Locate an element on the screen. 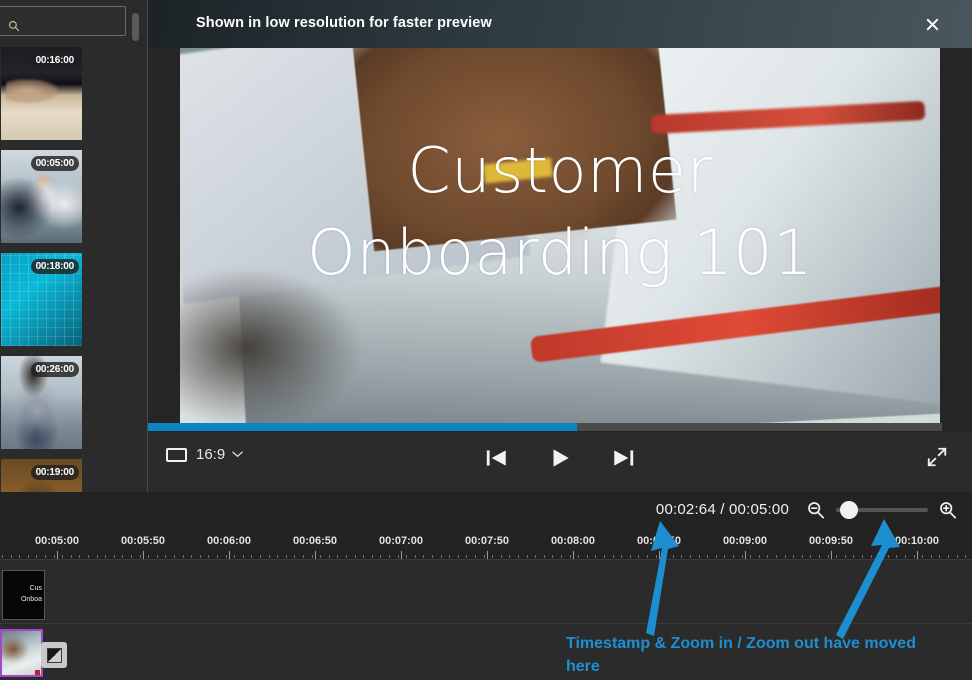 Image resolution: width=972 pixels, height=680 pixels. ruler-label: 00:05:00 is located at coordinates (57, 541).